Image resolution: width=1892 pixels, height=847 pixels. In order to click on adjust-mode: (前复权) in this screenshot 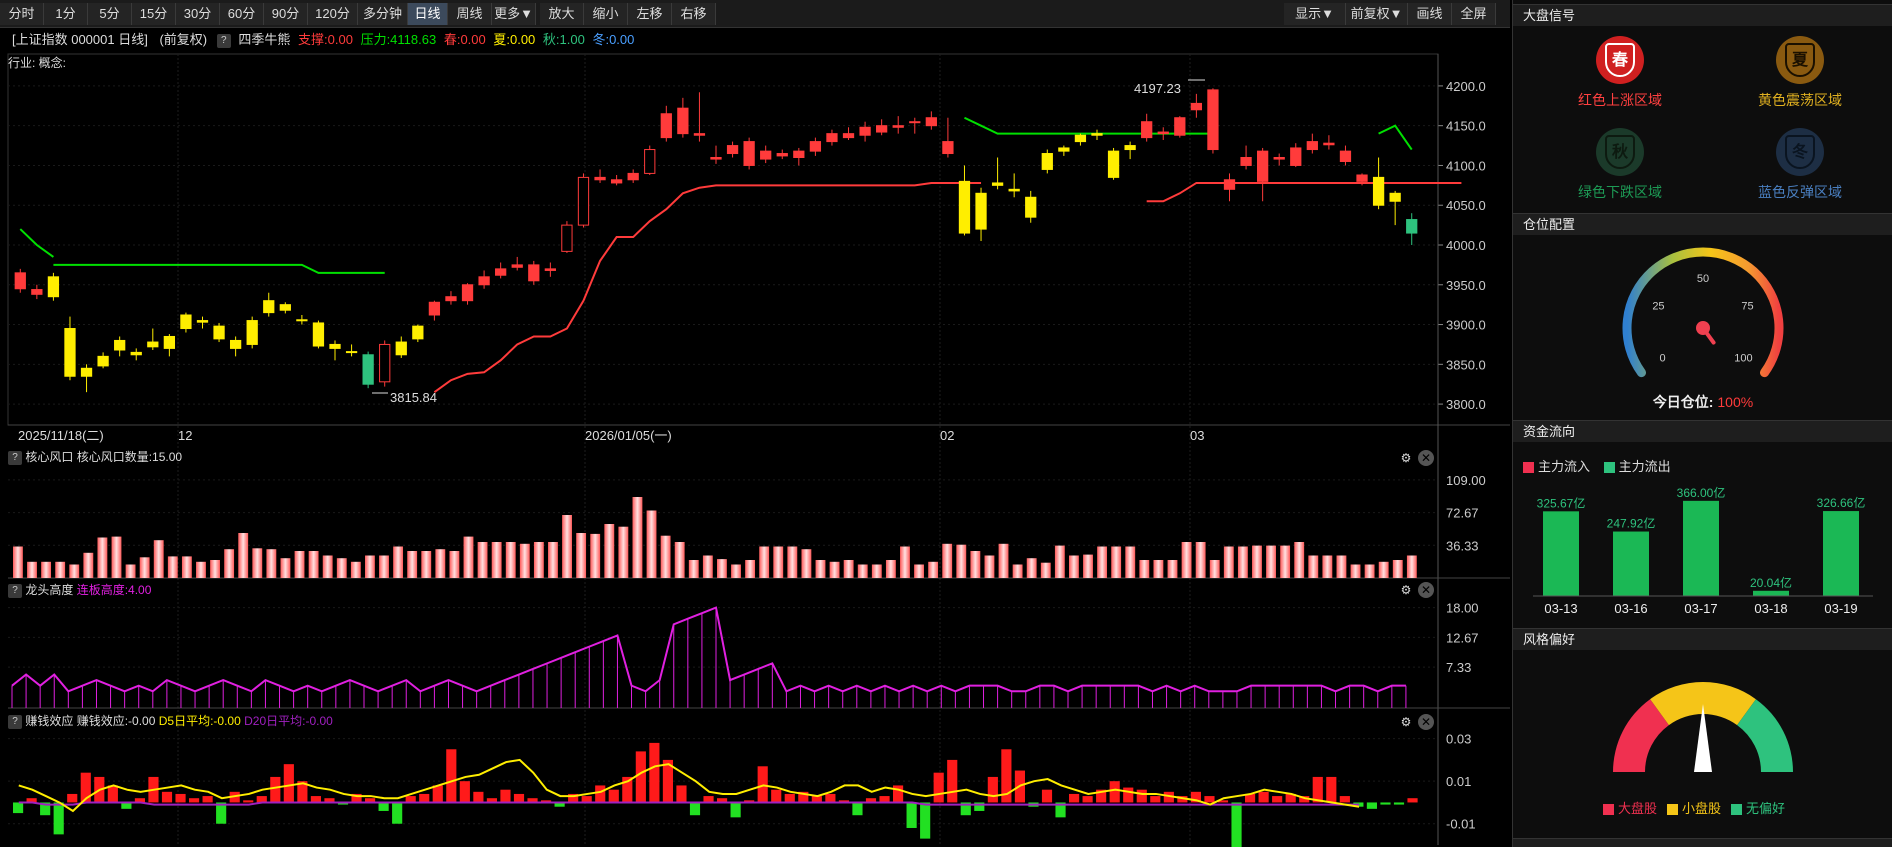, I will do `click(183, 39)`.